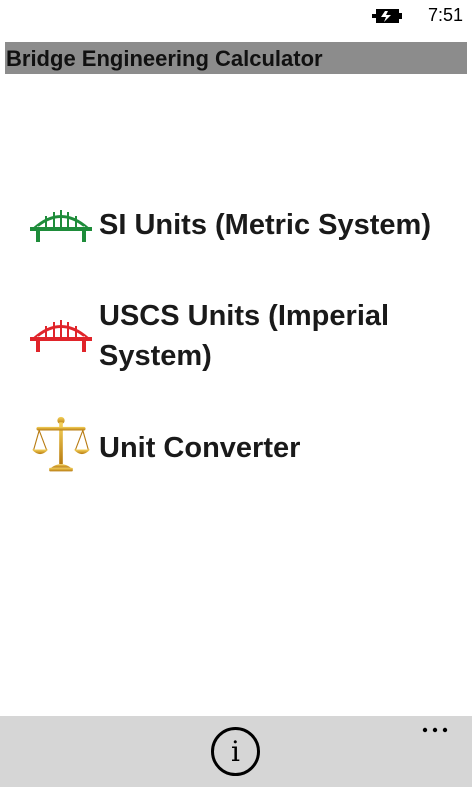 Image resolution: width=472 pixels, height=787 pixels. I want to click on green-bridge-icon, so click(61, 226).